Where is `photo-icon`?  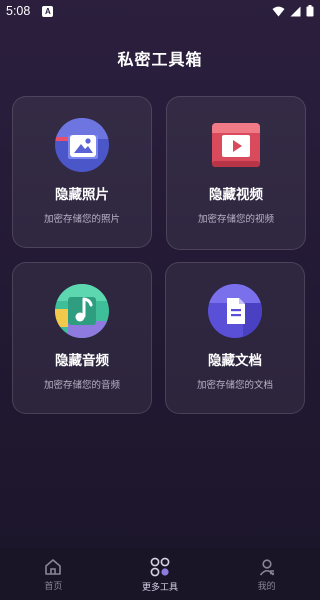 photo-icon is located at coordinates (82, 145).